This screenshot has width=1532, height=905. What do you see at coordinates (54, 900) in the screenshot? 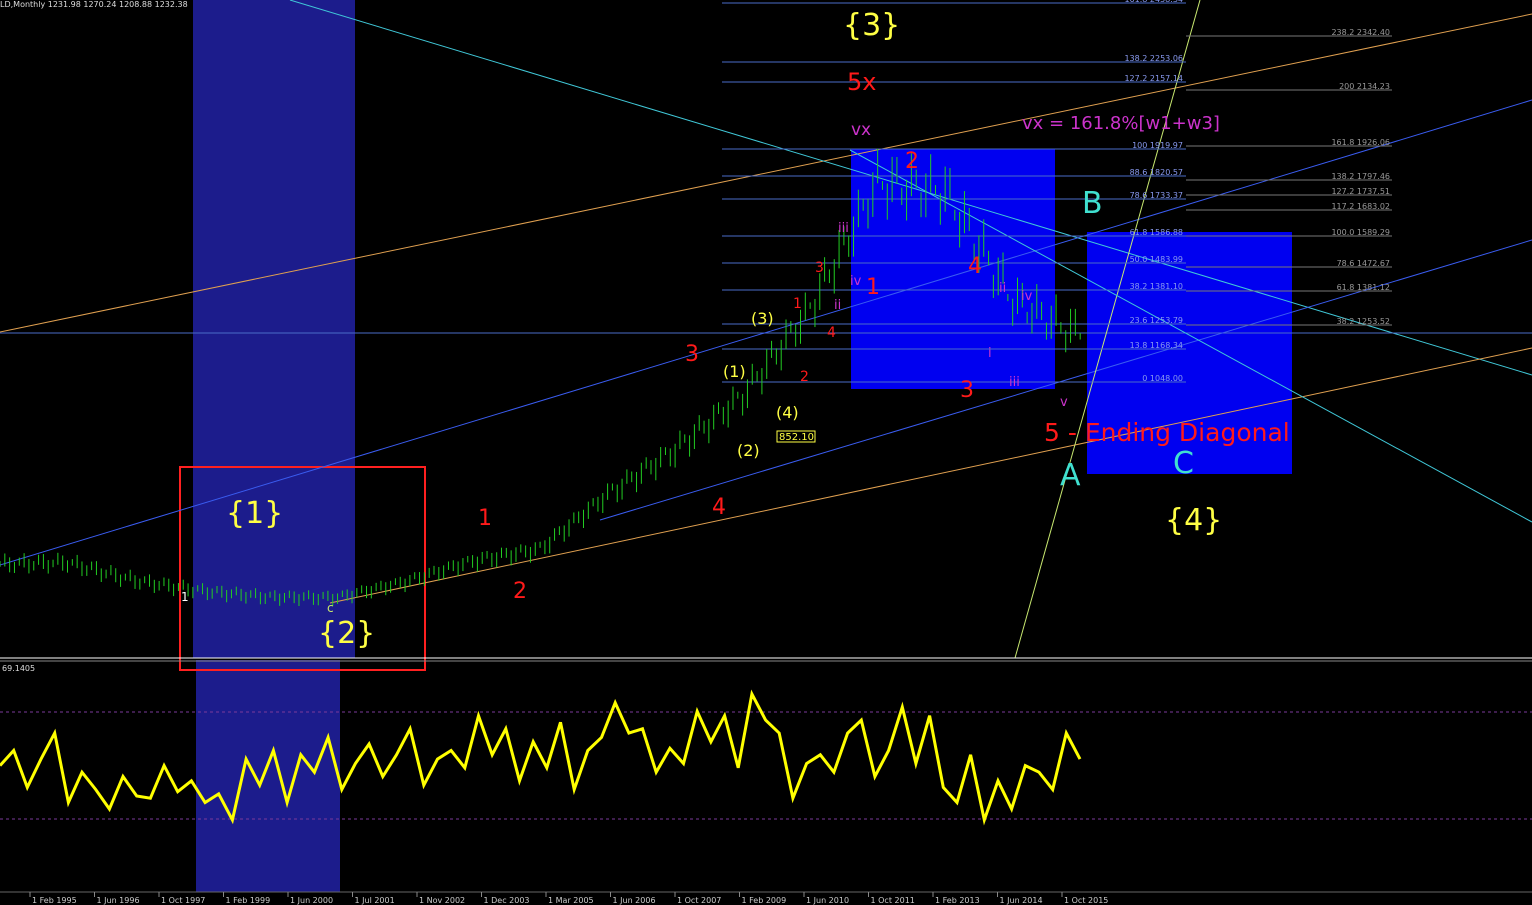
I see `x-tick-label-0: 1 Feb 1995` at bounding box center [54, 900].